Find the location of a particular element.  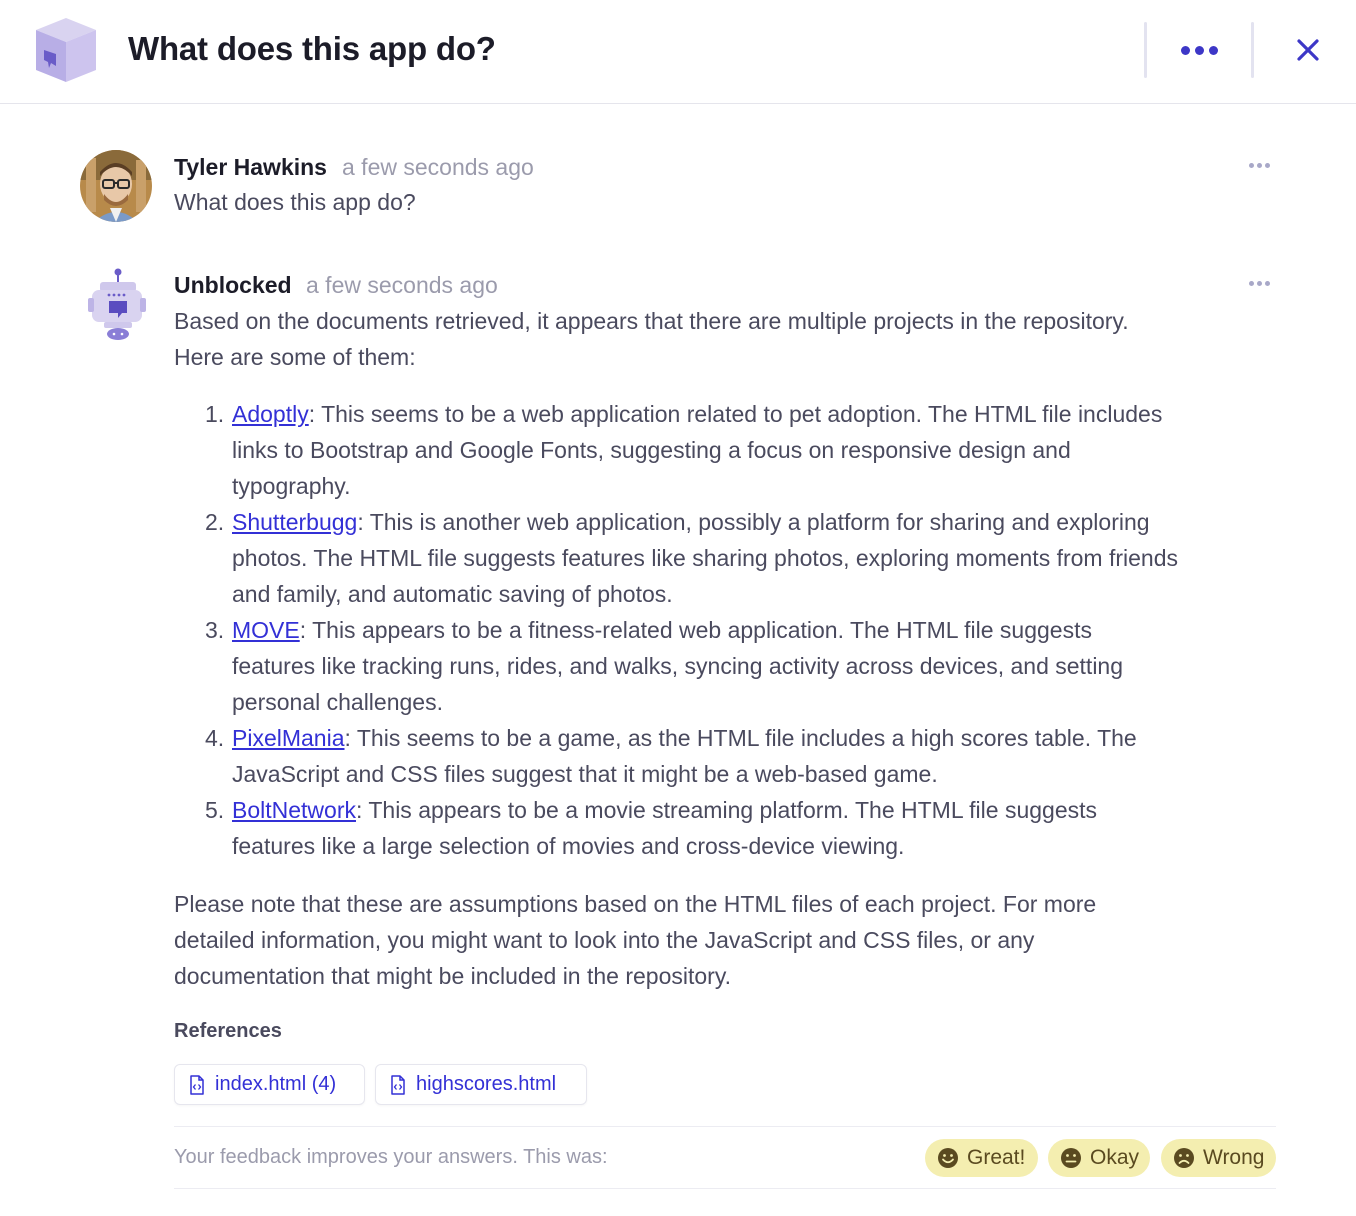

neutral-face-icon is located at coordinates (1071, 1158).